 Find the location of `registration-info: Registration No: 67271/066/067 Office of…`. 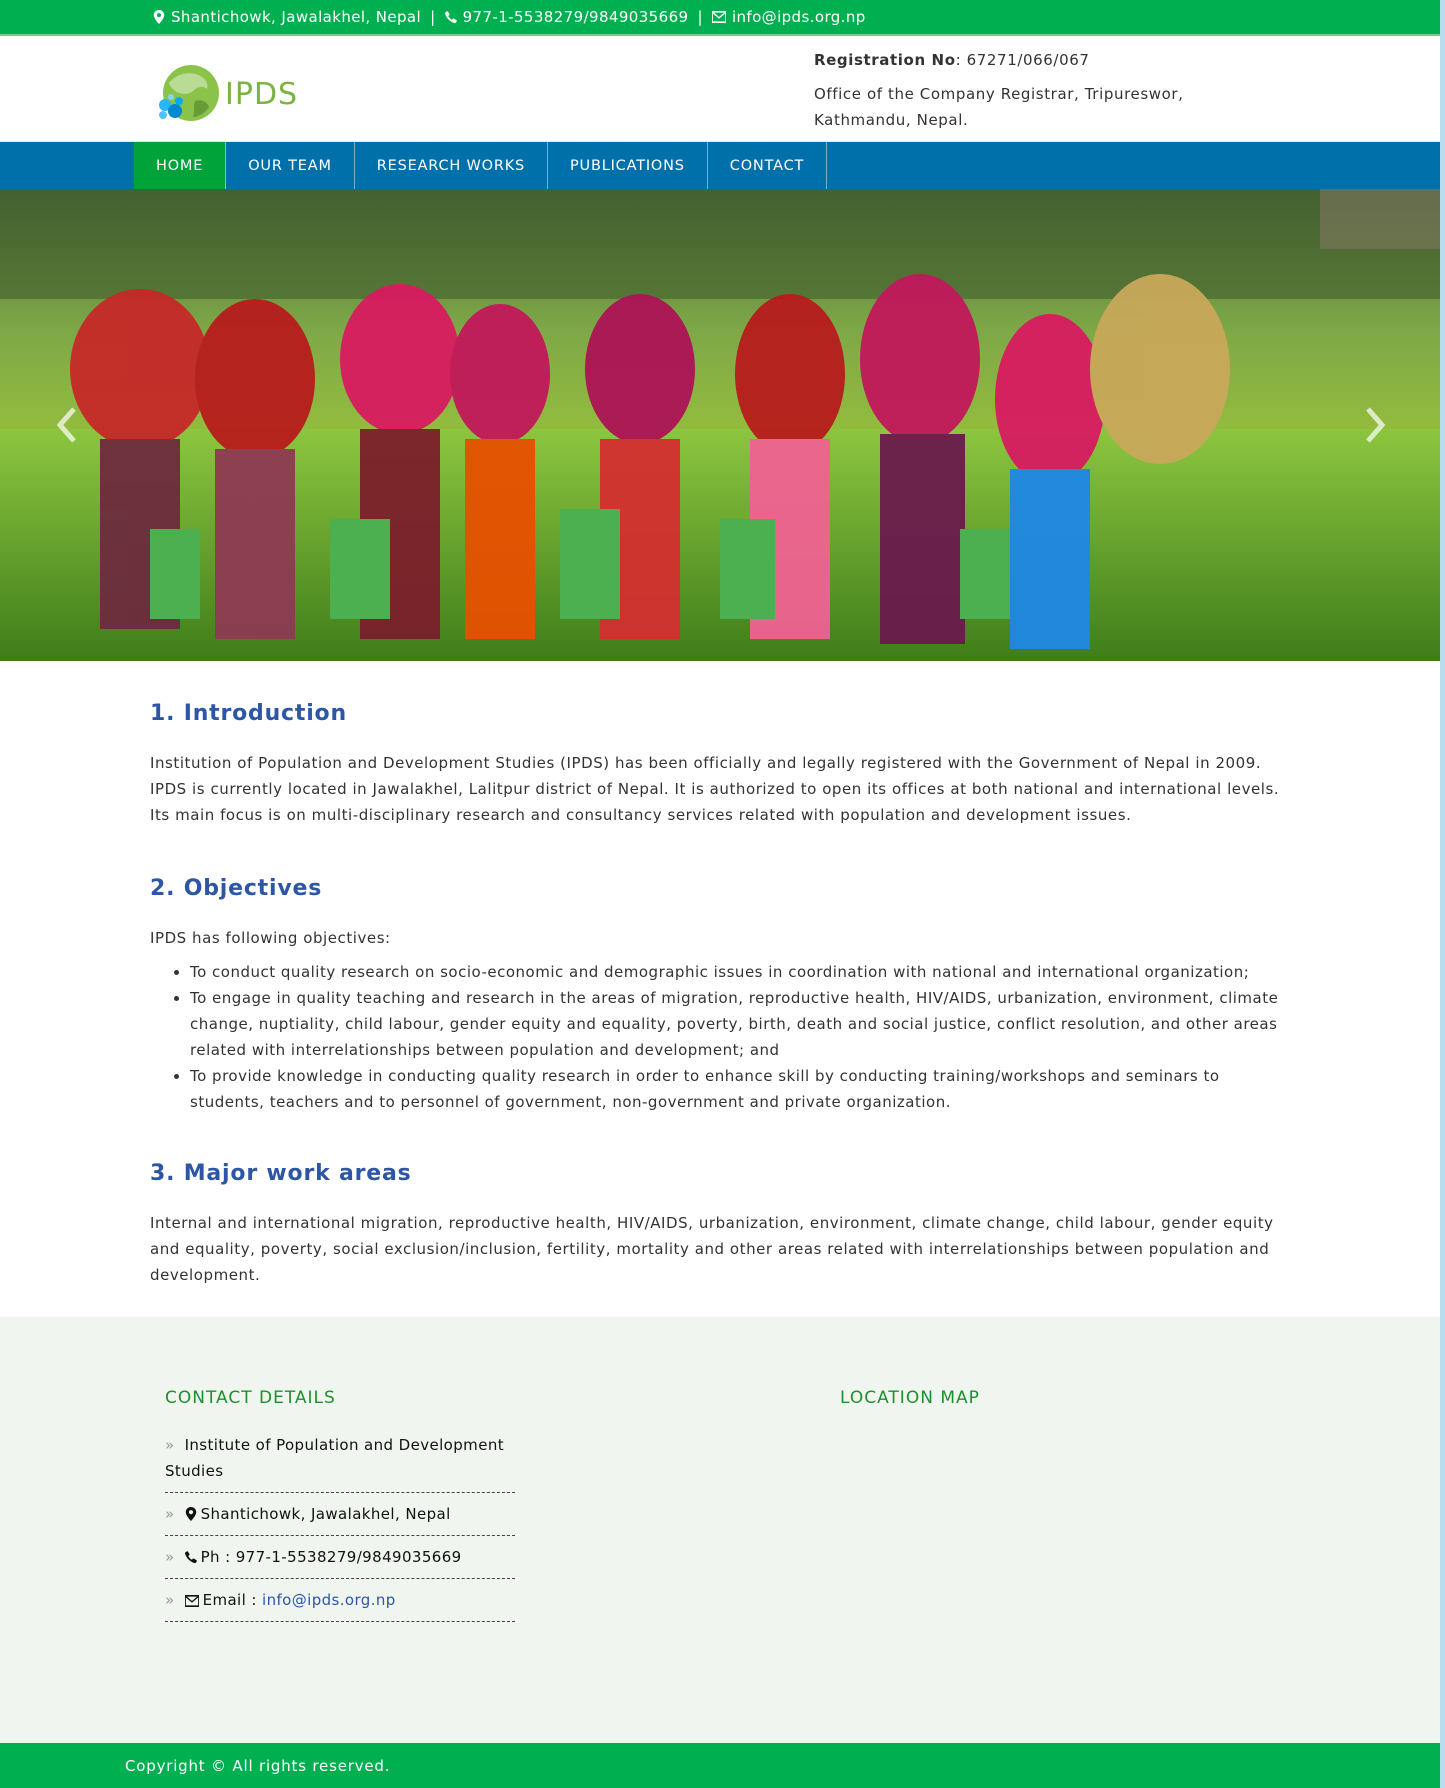

registration-info: Registration No: 67271/066/067 Office of… is located at coordinates (1004, 90).